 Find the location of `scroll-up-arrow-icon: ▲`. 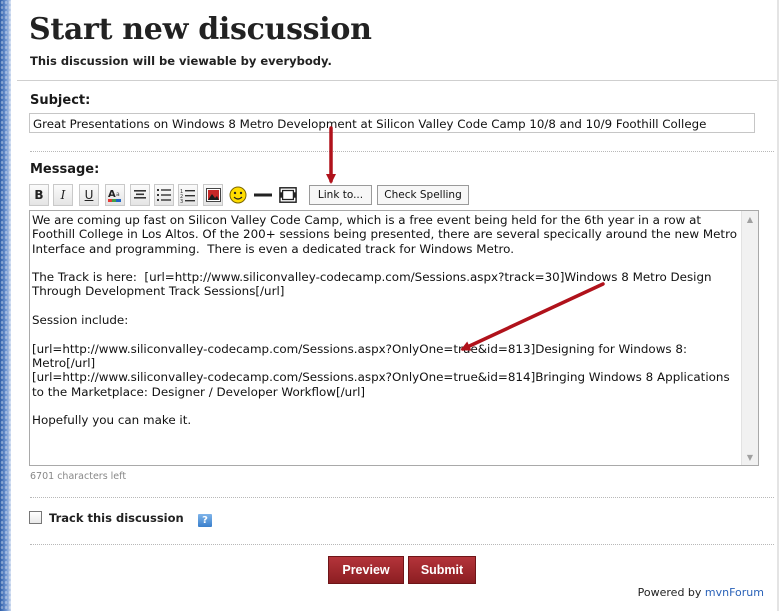

scroll-up-arrow-icon: ▲ is located at coordinates (750, 219).